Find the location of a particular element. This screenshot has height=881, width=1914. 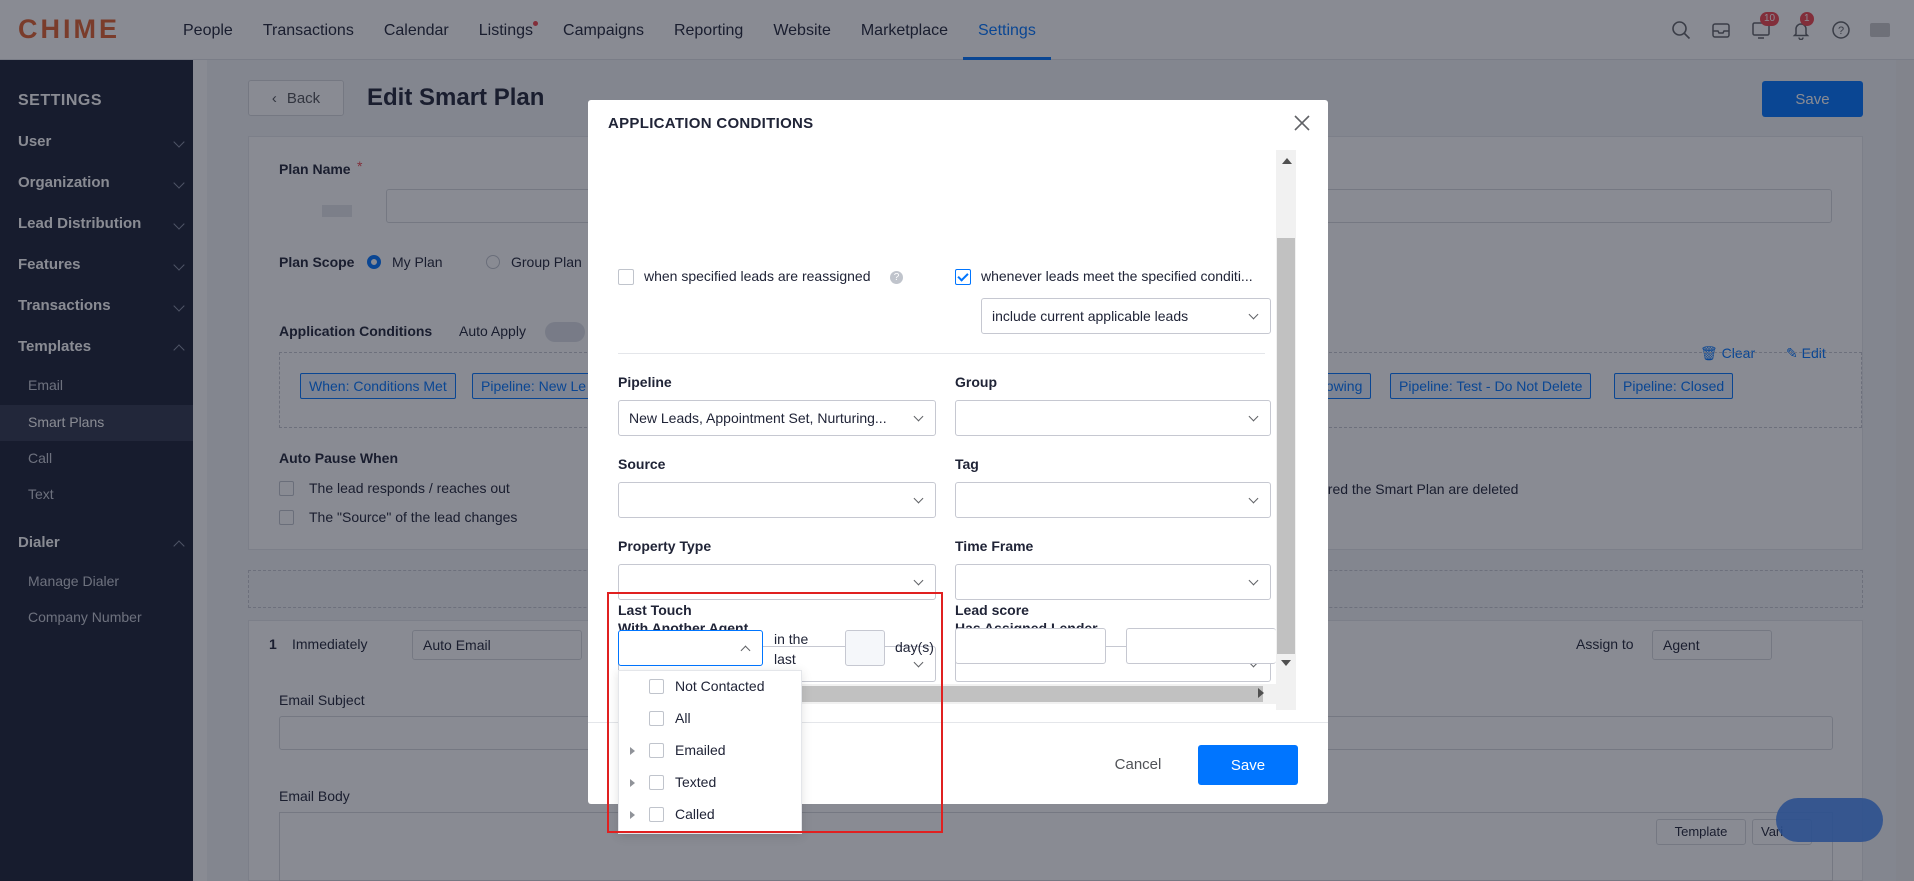

source-label: Source is located at coordinates (642, 464).